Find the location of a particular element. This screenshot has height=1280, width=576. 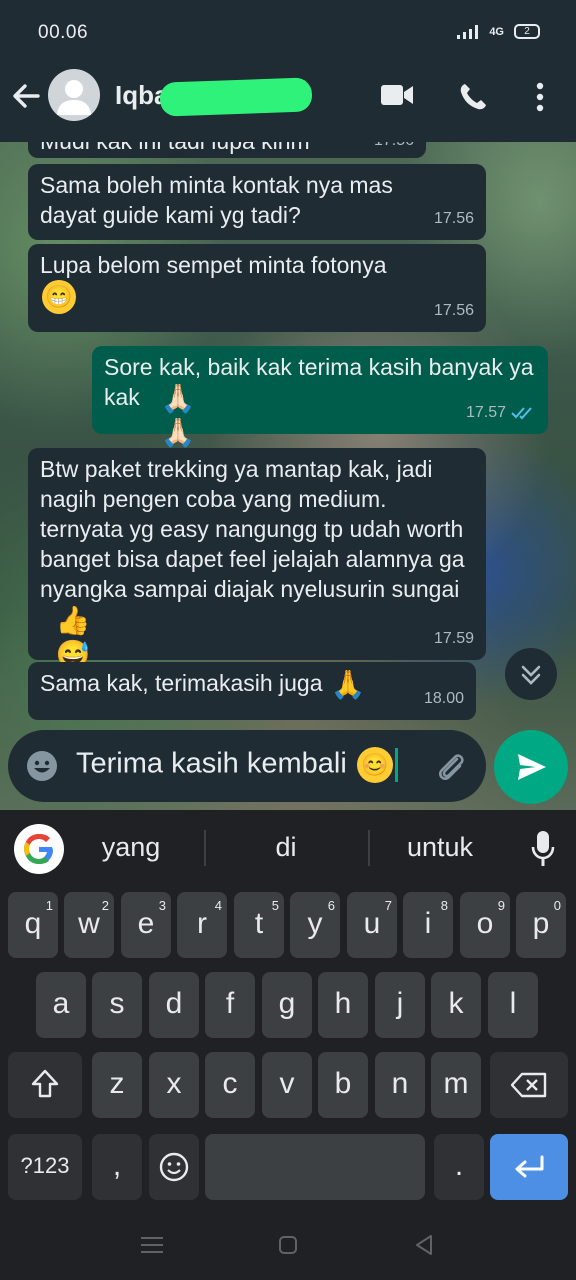

backspace-key is located at coordinates (529, 1085).